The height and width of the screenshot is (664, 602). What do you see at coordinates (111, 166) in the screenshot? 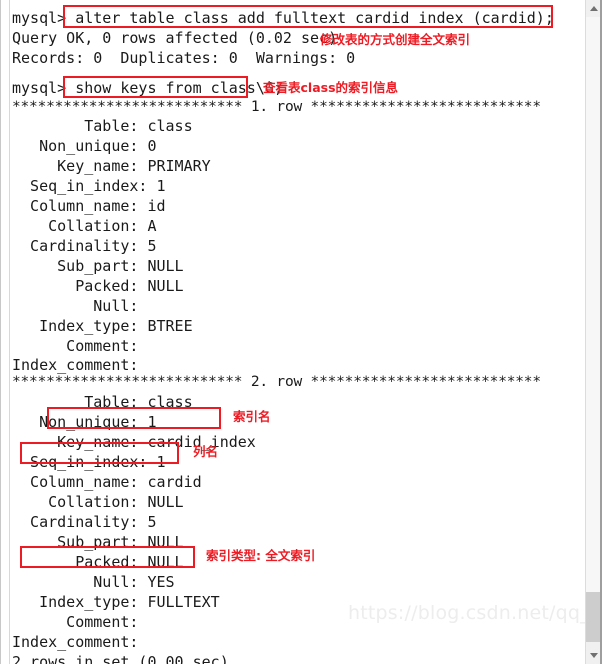
I see `terminal-line: Key_name: PRIMARY` at bounding box center [111, 166].